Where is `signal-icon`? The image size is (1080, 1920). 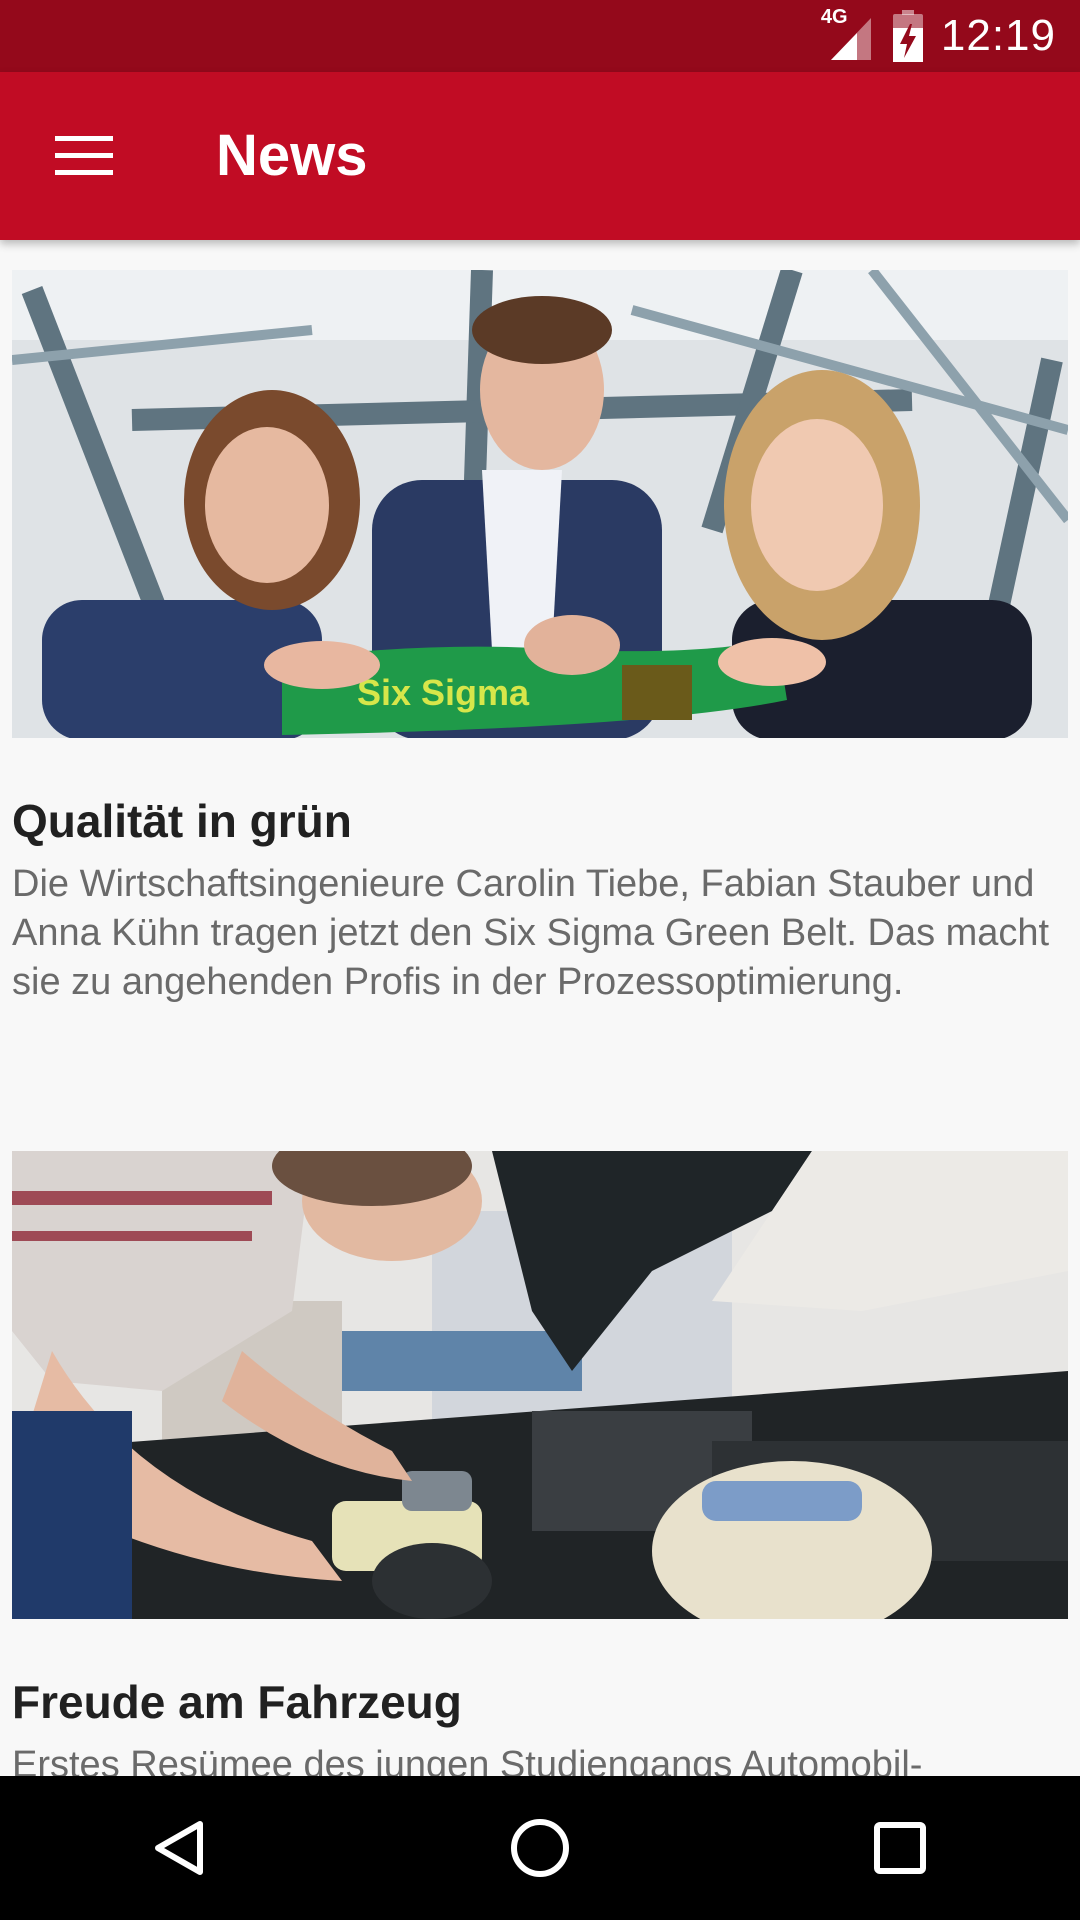
signal-icon is located at coordinates (850, 39).